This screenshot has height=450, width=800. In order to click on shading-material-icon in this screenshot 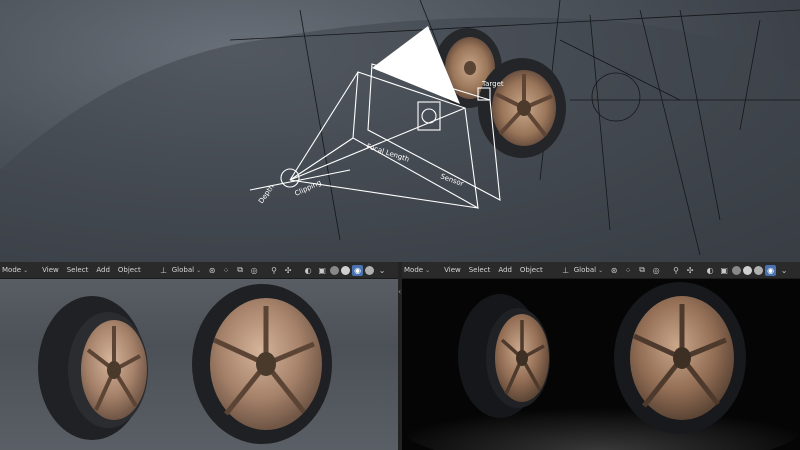, I will do `click(759, 270)`.